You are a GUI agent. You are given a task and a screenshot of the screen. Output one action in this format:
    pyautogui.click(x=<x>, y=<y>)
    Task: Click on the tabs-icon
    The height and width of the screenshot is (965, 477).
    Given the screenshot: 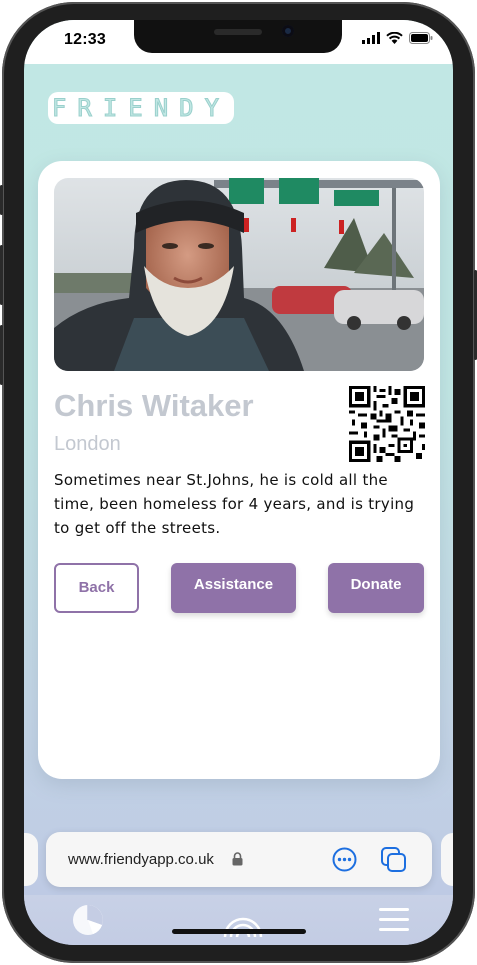 What is the action you would take?
    pyautogui.click(x=394, y=860)
    